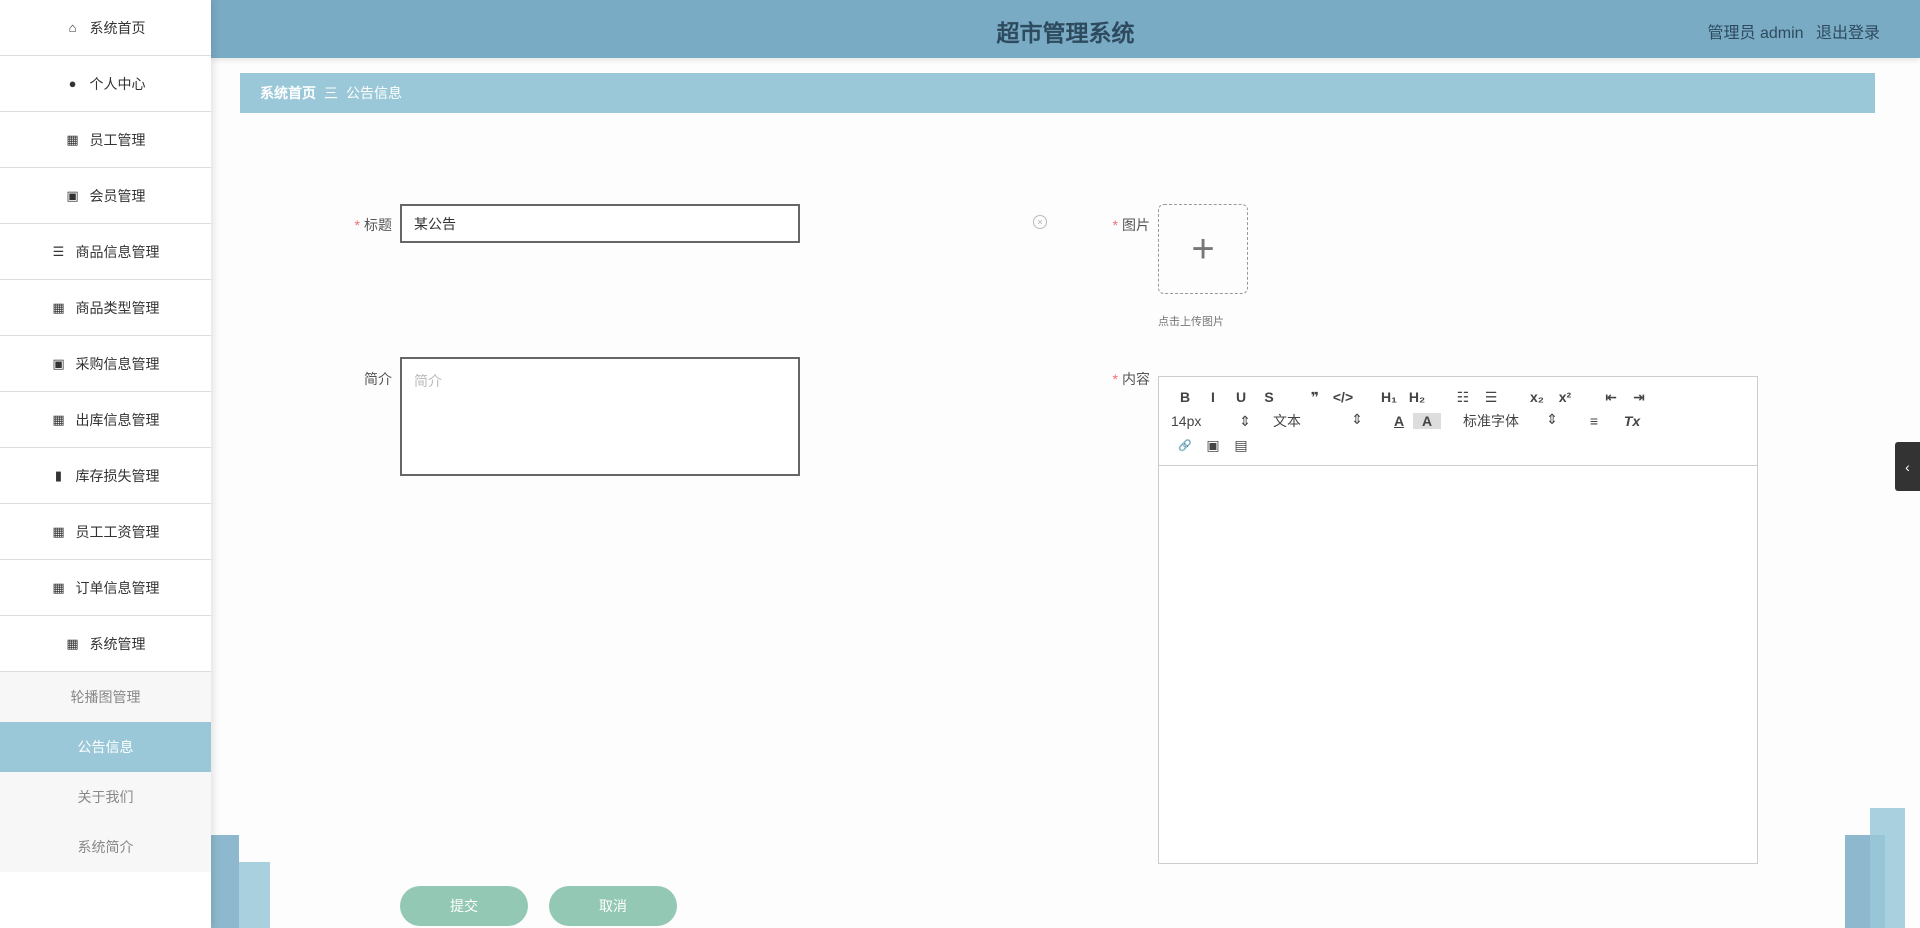 The height and width of the screenshot is (928, 1920). I want to click on sidebar-subitem: 系统简介, so click(105, 847).